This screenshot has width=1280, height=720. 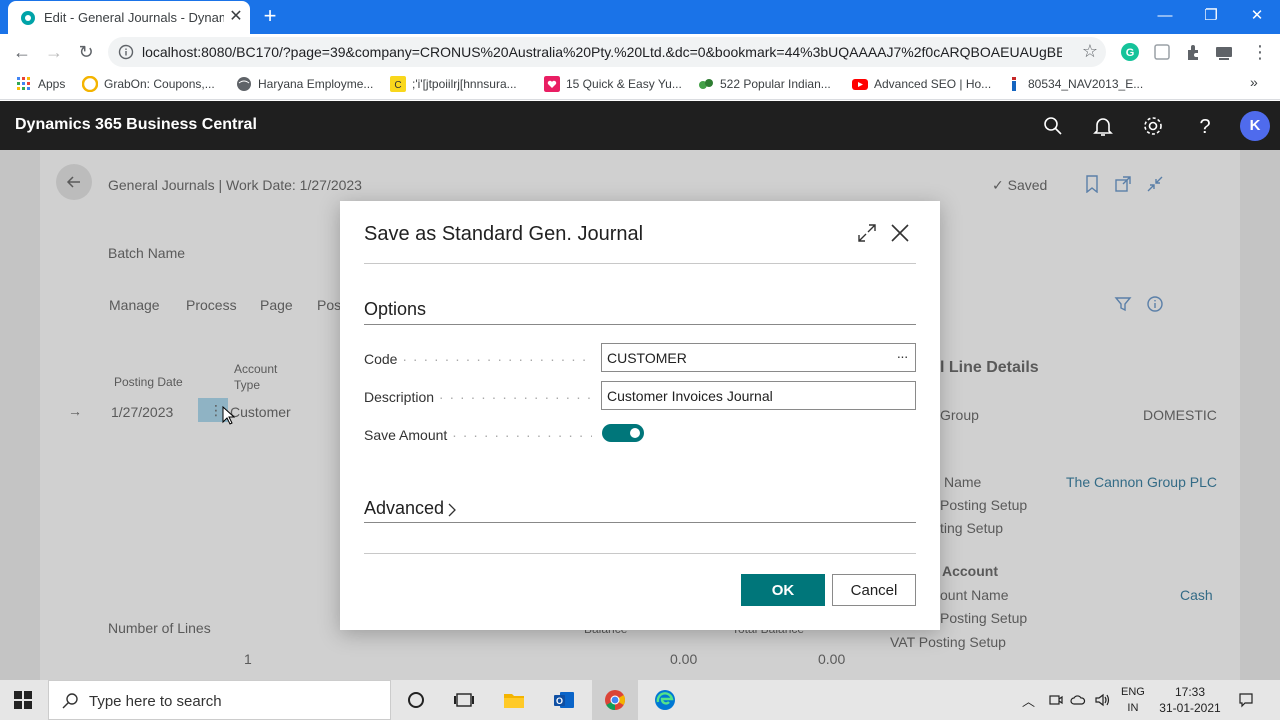 I want to click on ok-button: OK, so click(x=783, y=590).